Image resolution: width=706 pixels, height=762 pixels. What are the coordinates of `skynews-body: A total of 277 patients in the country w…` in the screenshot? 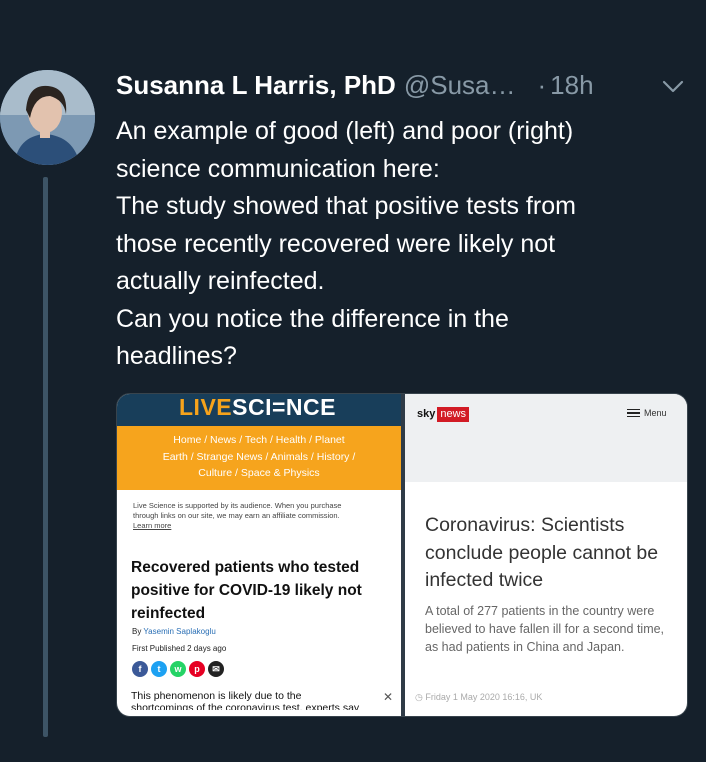 It's located at (545, 629).